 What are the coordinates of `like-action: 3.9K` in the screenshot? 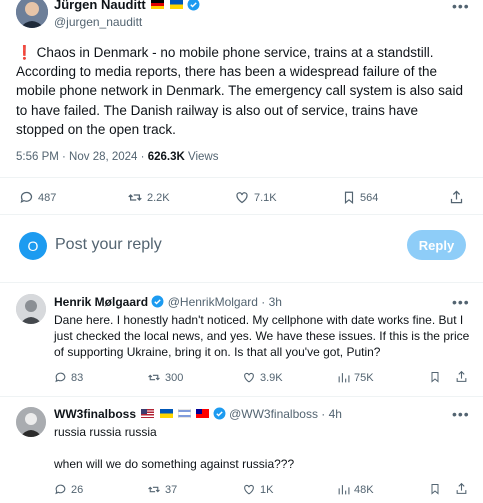 It's located at (262, 377).